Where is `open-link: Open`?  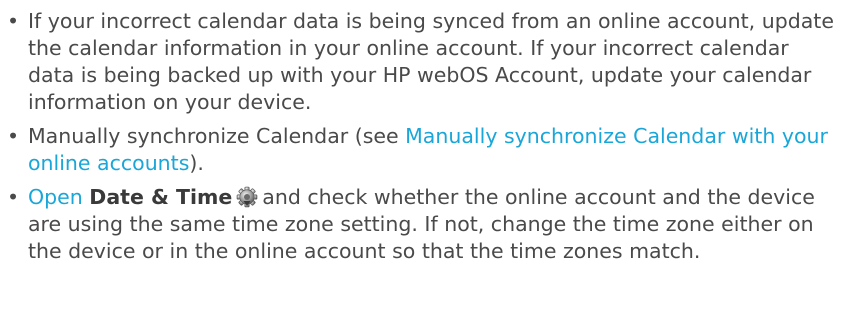 open-link: Open is located at coordinates (55, 197).